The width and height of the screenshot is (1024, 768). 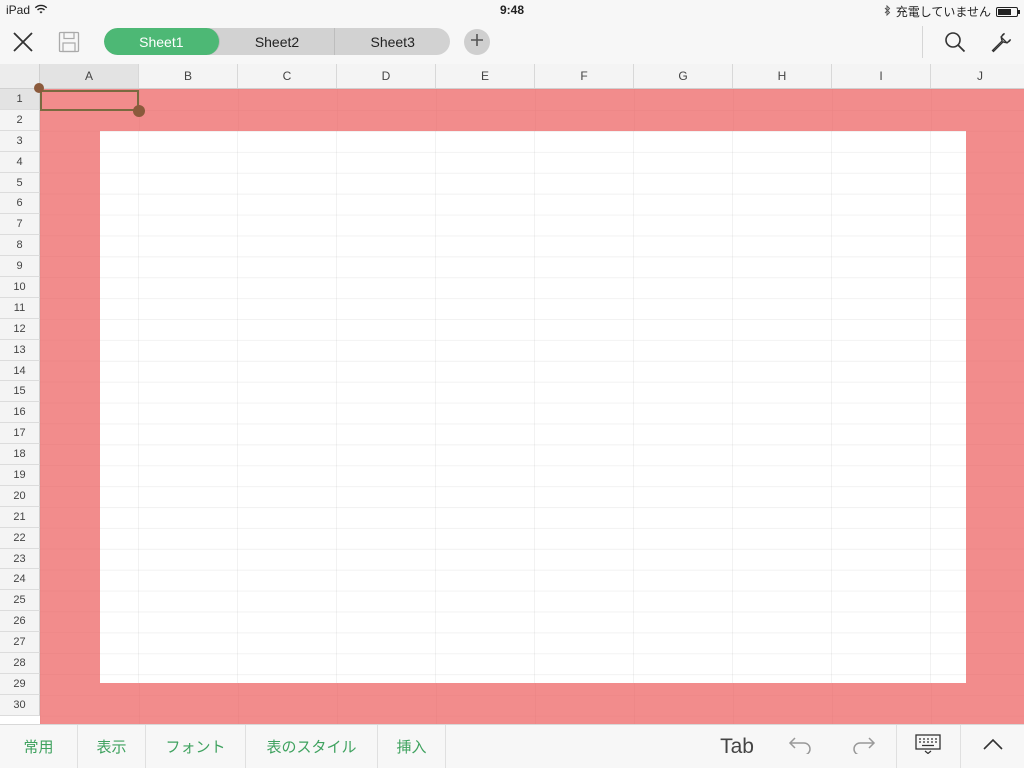 What do you see at coordinates (584, 76) in the screenshot?
I see `column-header: F` at bounding box center [584, 76].